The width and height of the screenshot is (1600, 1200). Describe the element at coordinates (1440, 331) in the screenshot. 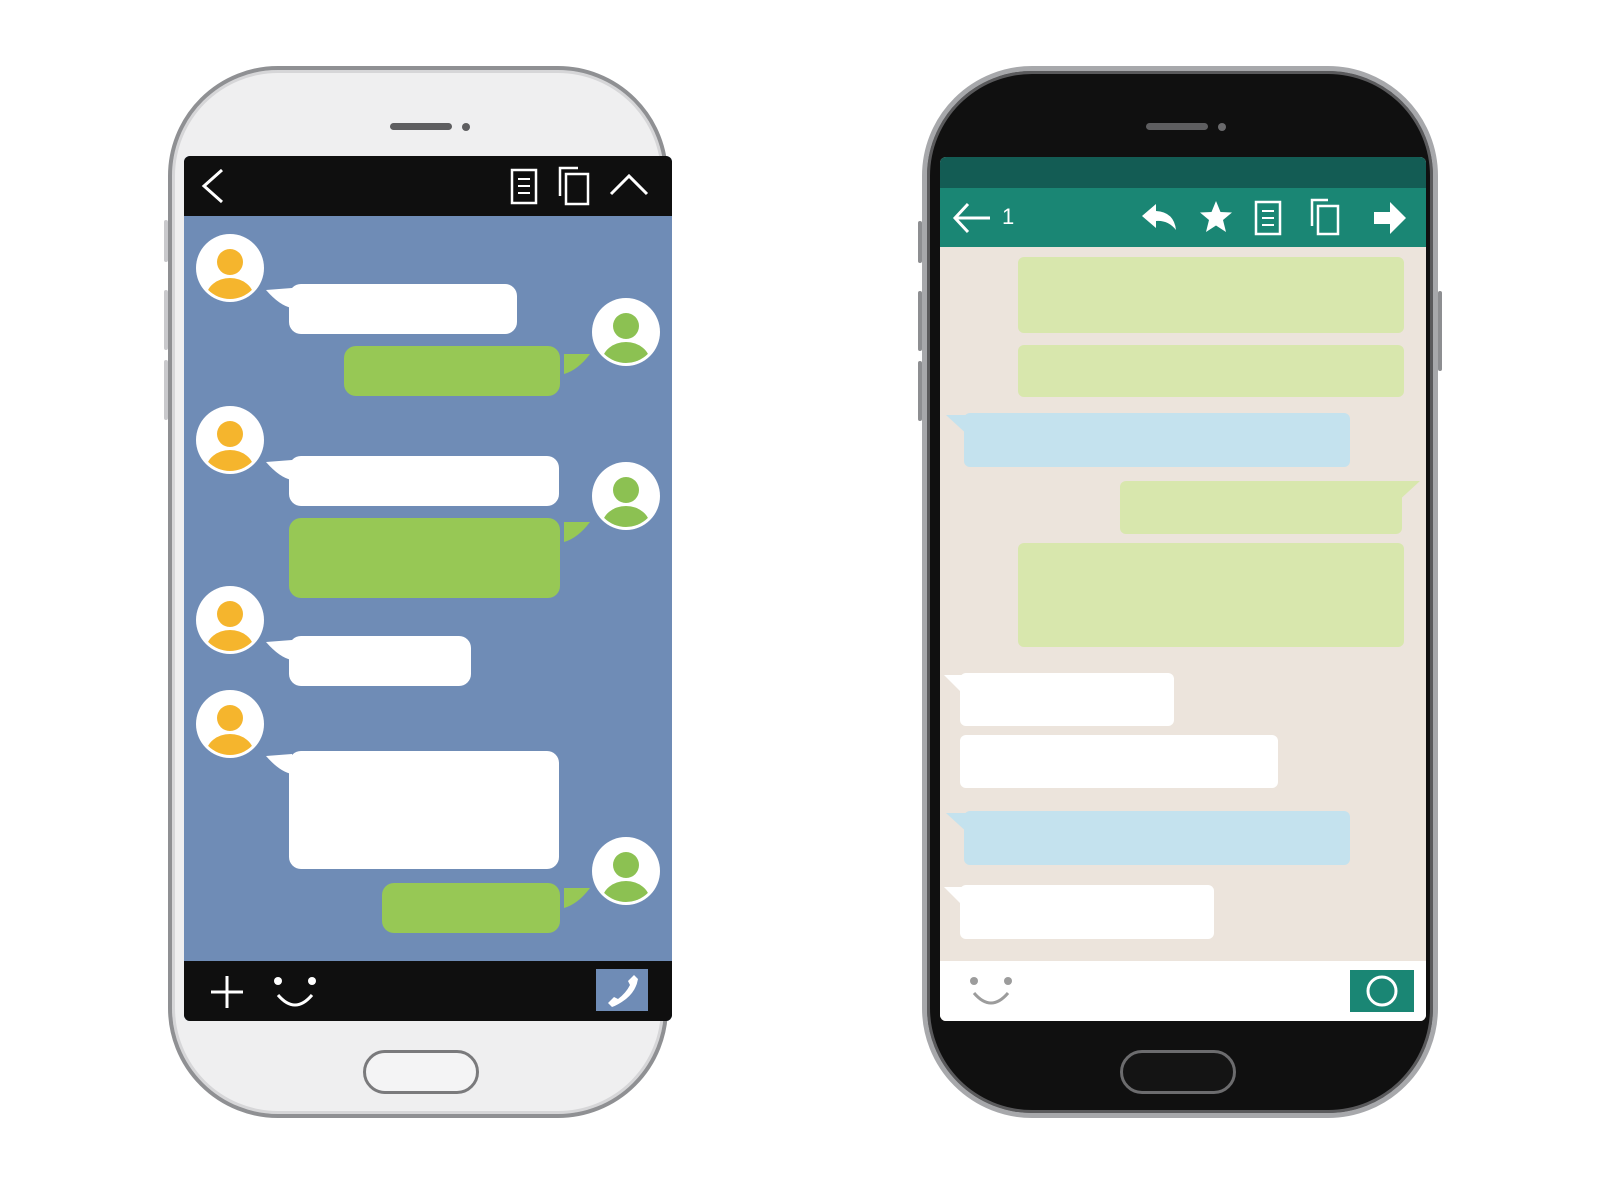

I see `power-button` at that location.